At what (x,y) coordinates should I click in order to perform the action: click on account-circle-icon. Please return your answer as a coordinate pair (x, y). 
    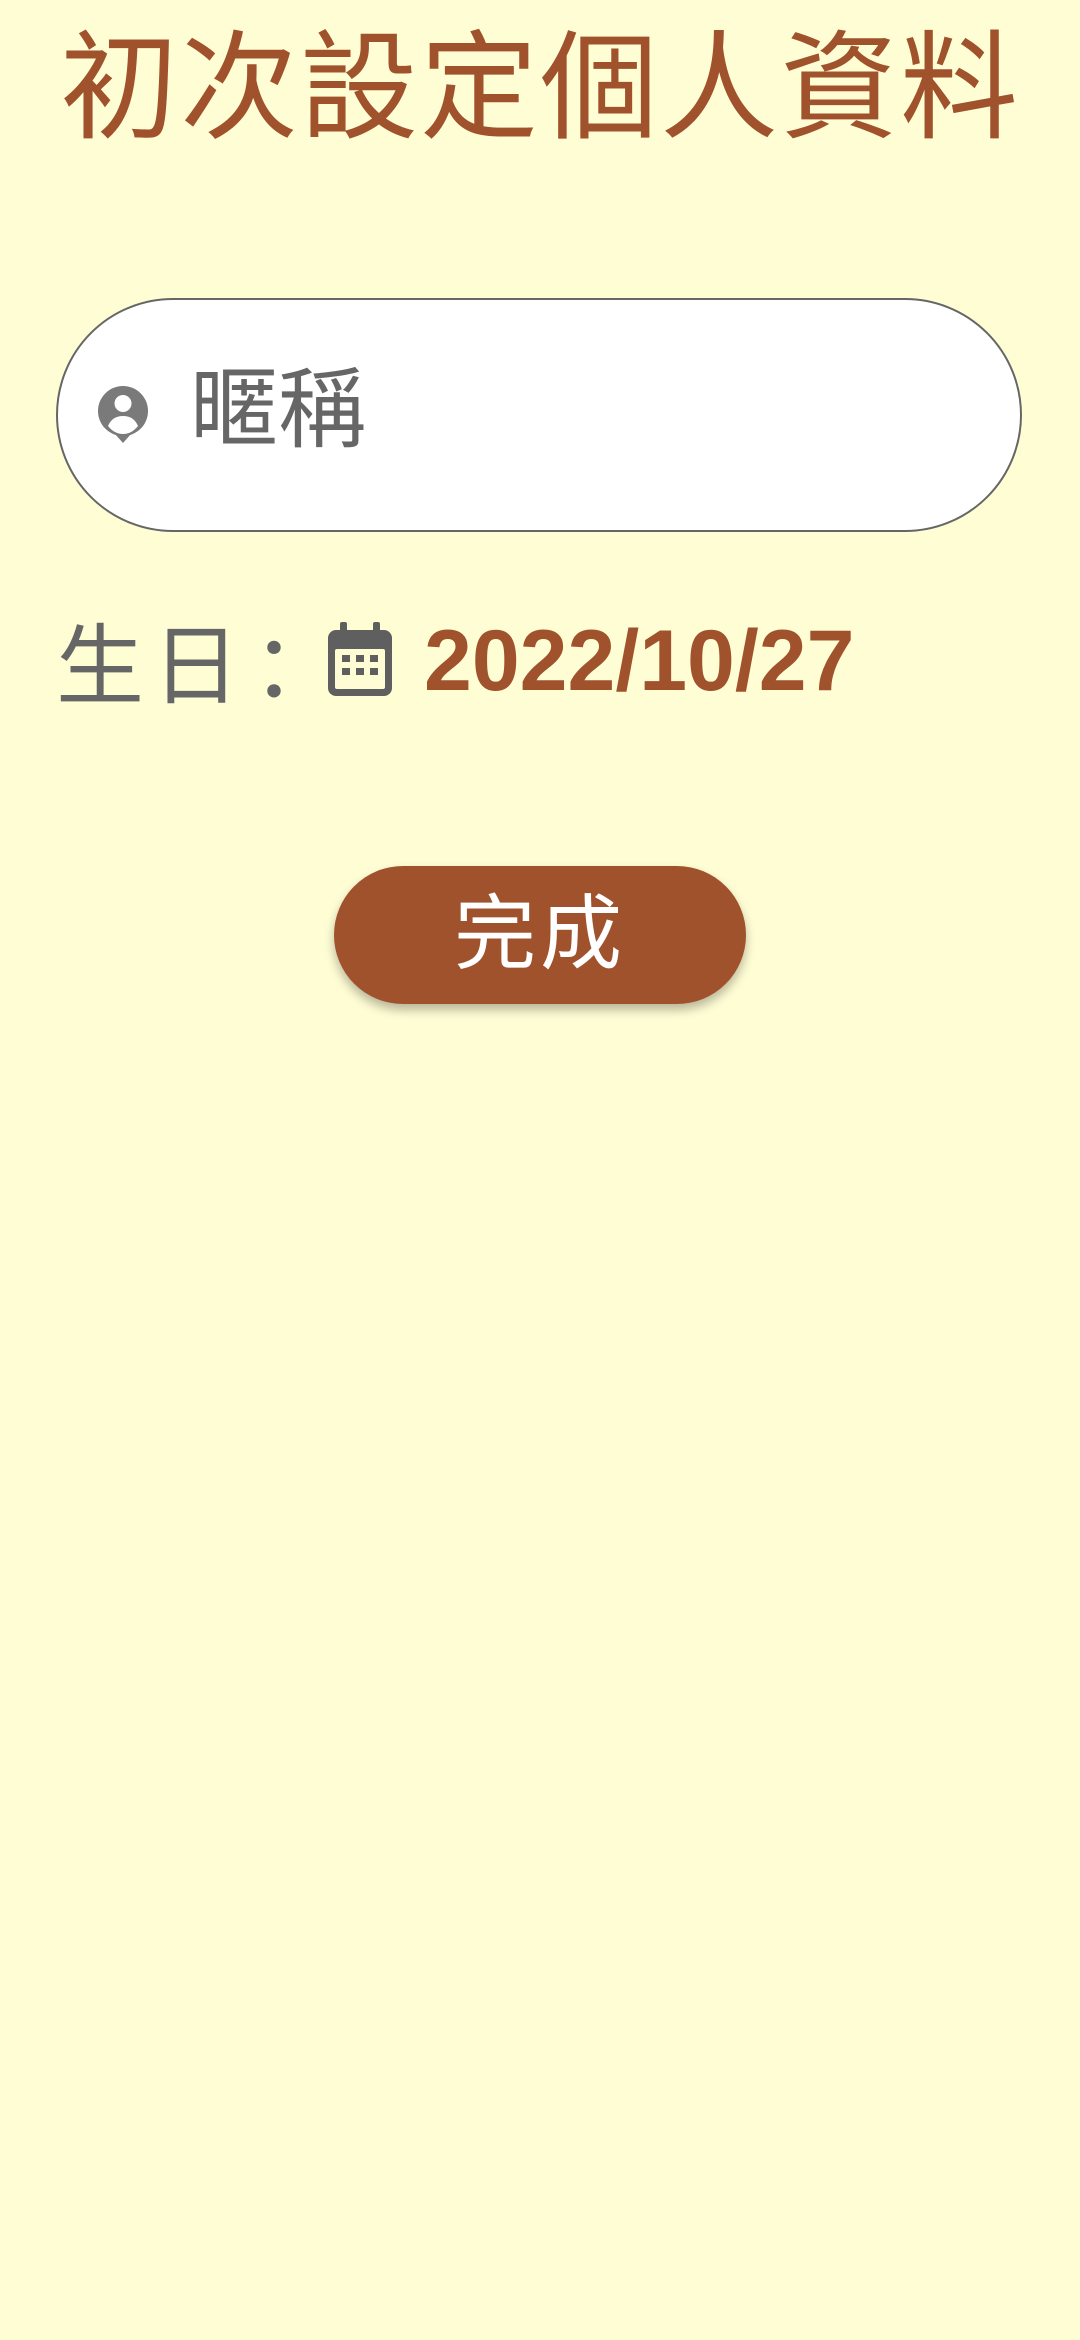
    Looking at the image, I should click on (123, 414).